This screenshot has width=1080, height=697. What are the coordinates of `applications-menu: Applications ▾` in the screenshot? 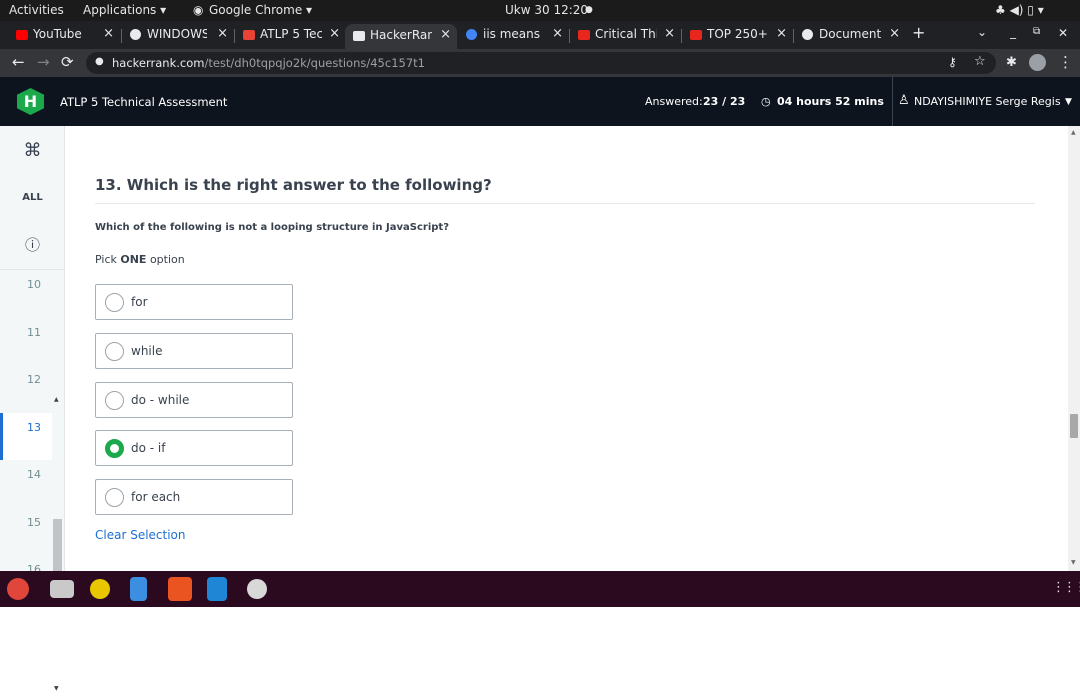 It's located at (124, 10).